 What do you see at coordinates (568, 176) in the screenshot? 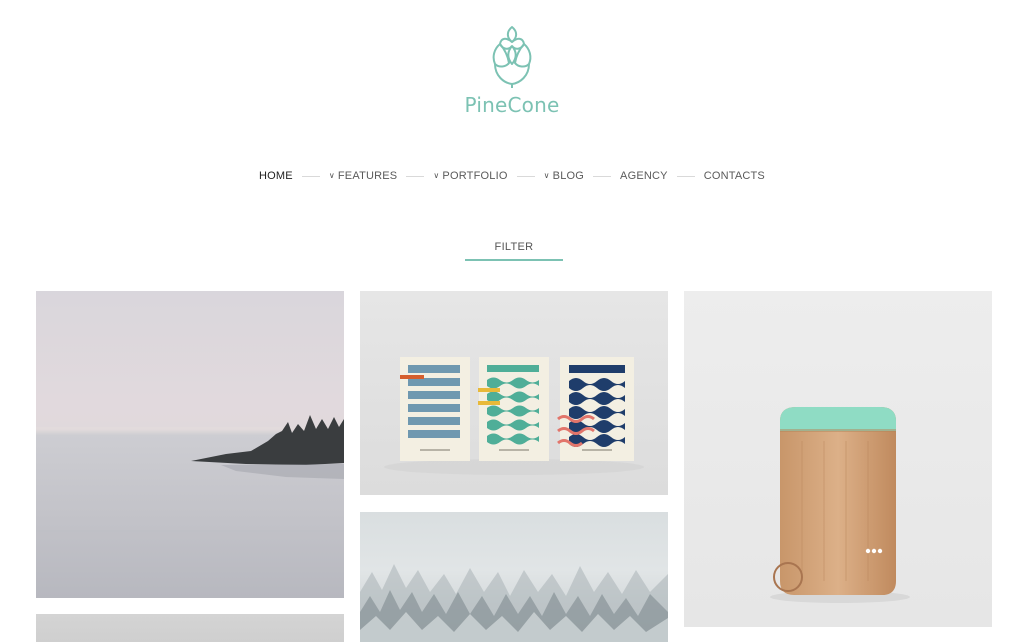
I see `nav-blog-label: BLOG` at bounding box center [568, 176].